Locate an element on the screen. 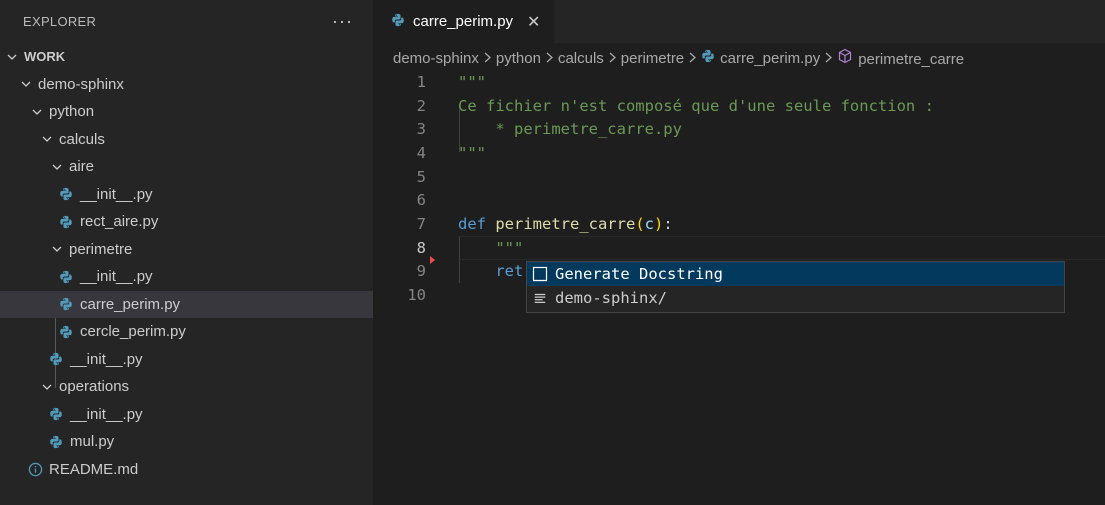  breadcrumb-file: carre_perim.py is located at coordinates (760, 58).